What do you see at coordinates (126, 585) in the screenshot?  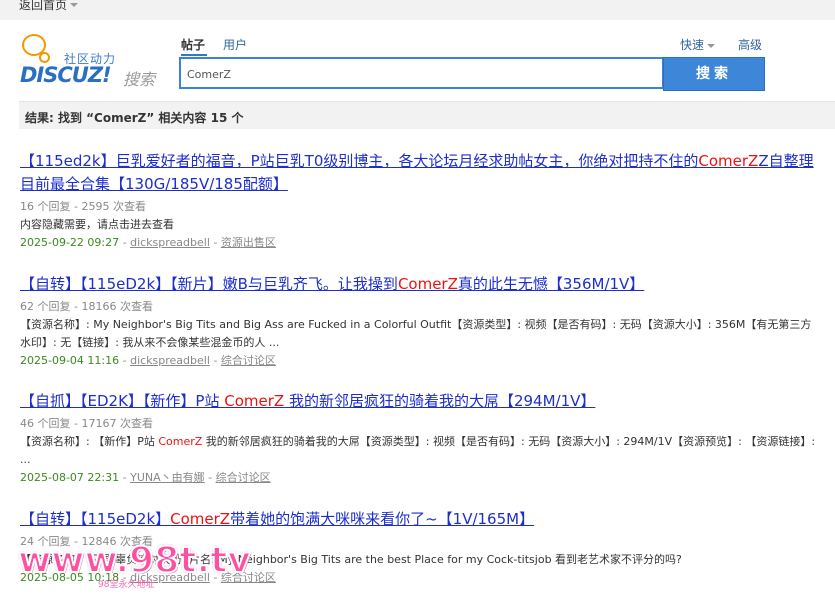 I see `watermark-subtext: 98堂永久地址` at bounding box center [126, 585].